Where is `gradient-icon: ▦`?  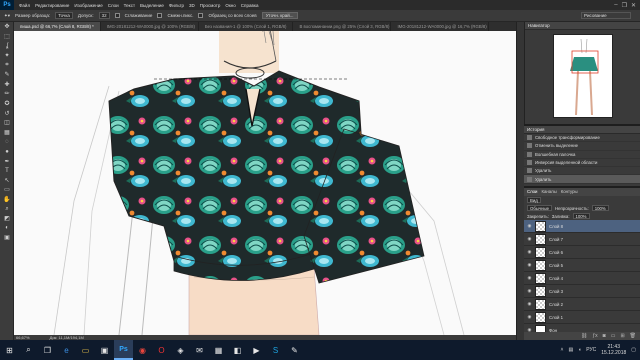
gradient-icon: ▦ is located at coordinates (7, 133).